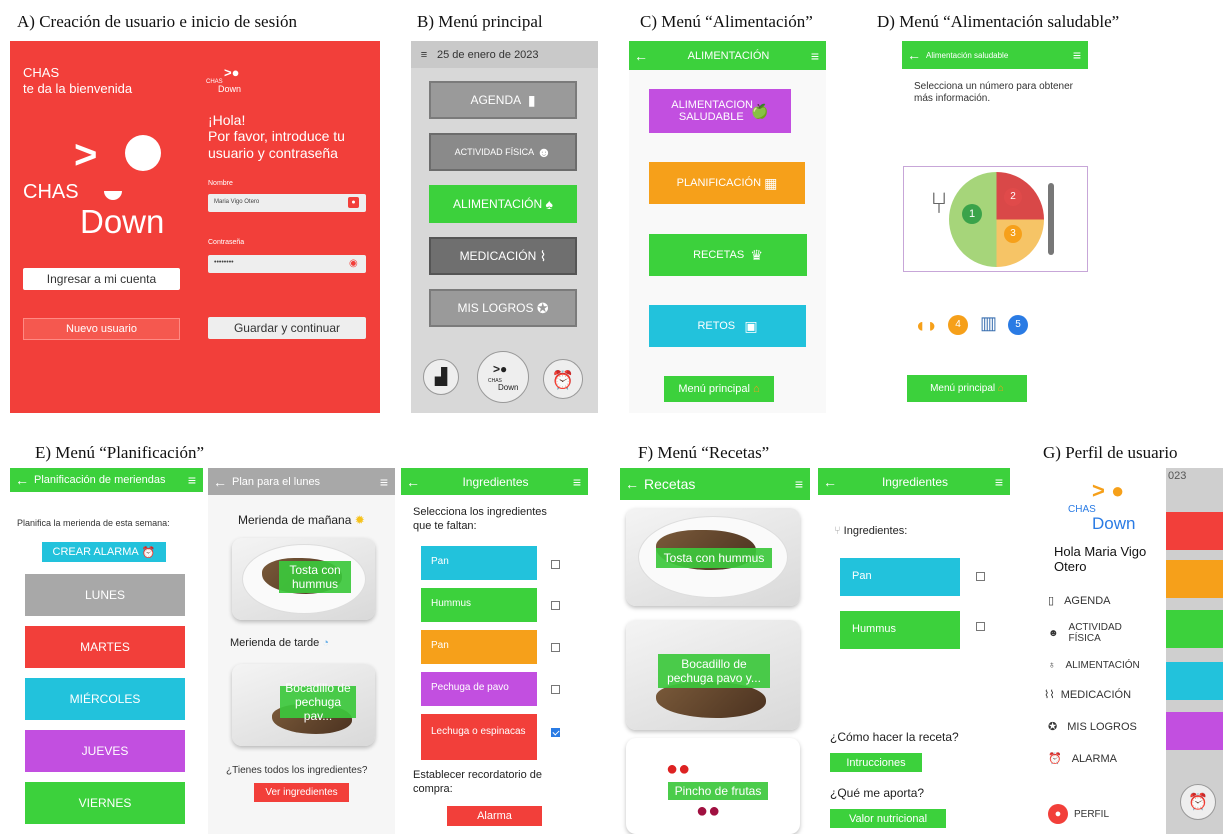 This screenshot has width=1223, height=834. Describe the element at coordinates (1098, 633) in the screenshot. I see `drawer-item-actividad: ☻ ACTIVIDAD FÍSICA` at that location.